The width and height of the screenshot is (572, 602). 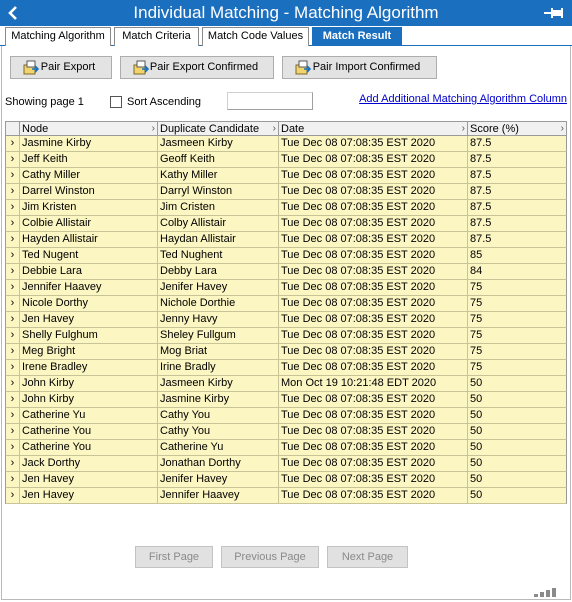 What do you see at coordinates (218, 335) in the screenshot?
I see `cell-duplicate-candidate: Sheley Fullgum` at bounding box center [218, 335].